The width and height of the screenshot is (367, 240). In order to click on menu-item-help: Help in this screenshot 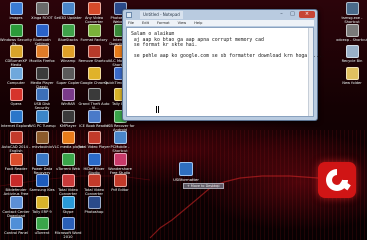, I will do `click(198, 23)`.